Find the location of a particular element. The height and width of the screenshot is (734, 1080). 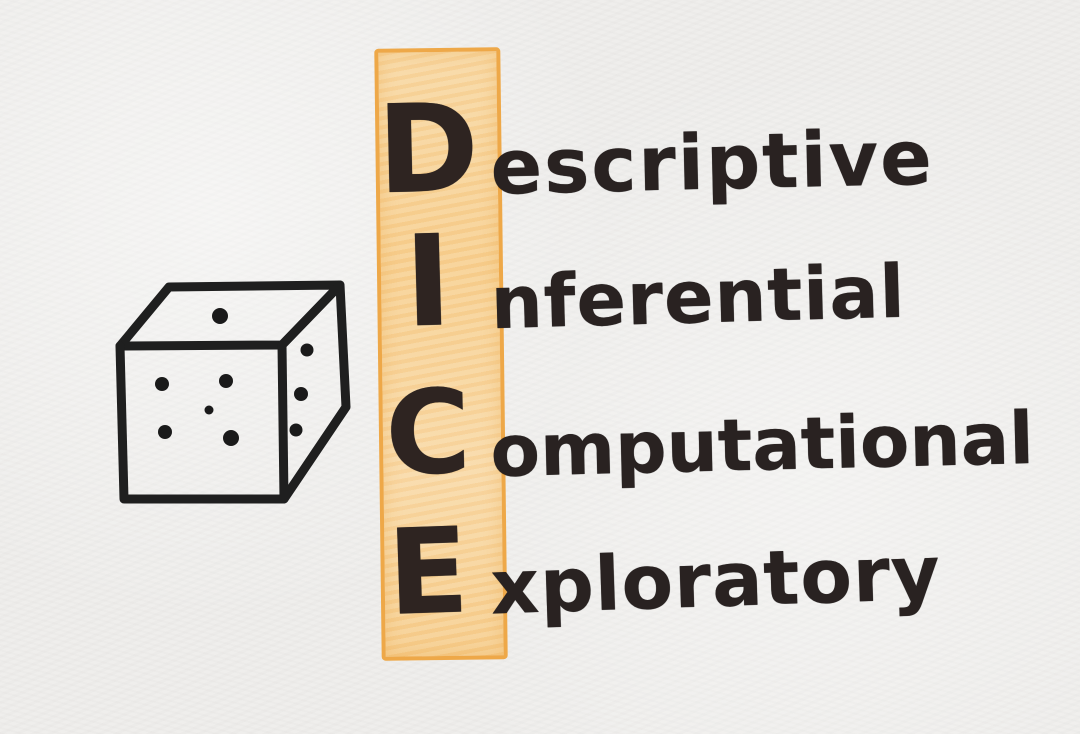

acrostic-row-descriptive: D escriptive is located at coordinates (653, 149).